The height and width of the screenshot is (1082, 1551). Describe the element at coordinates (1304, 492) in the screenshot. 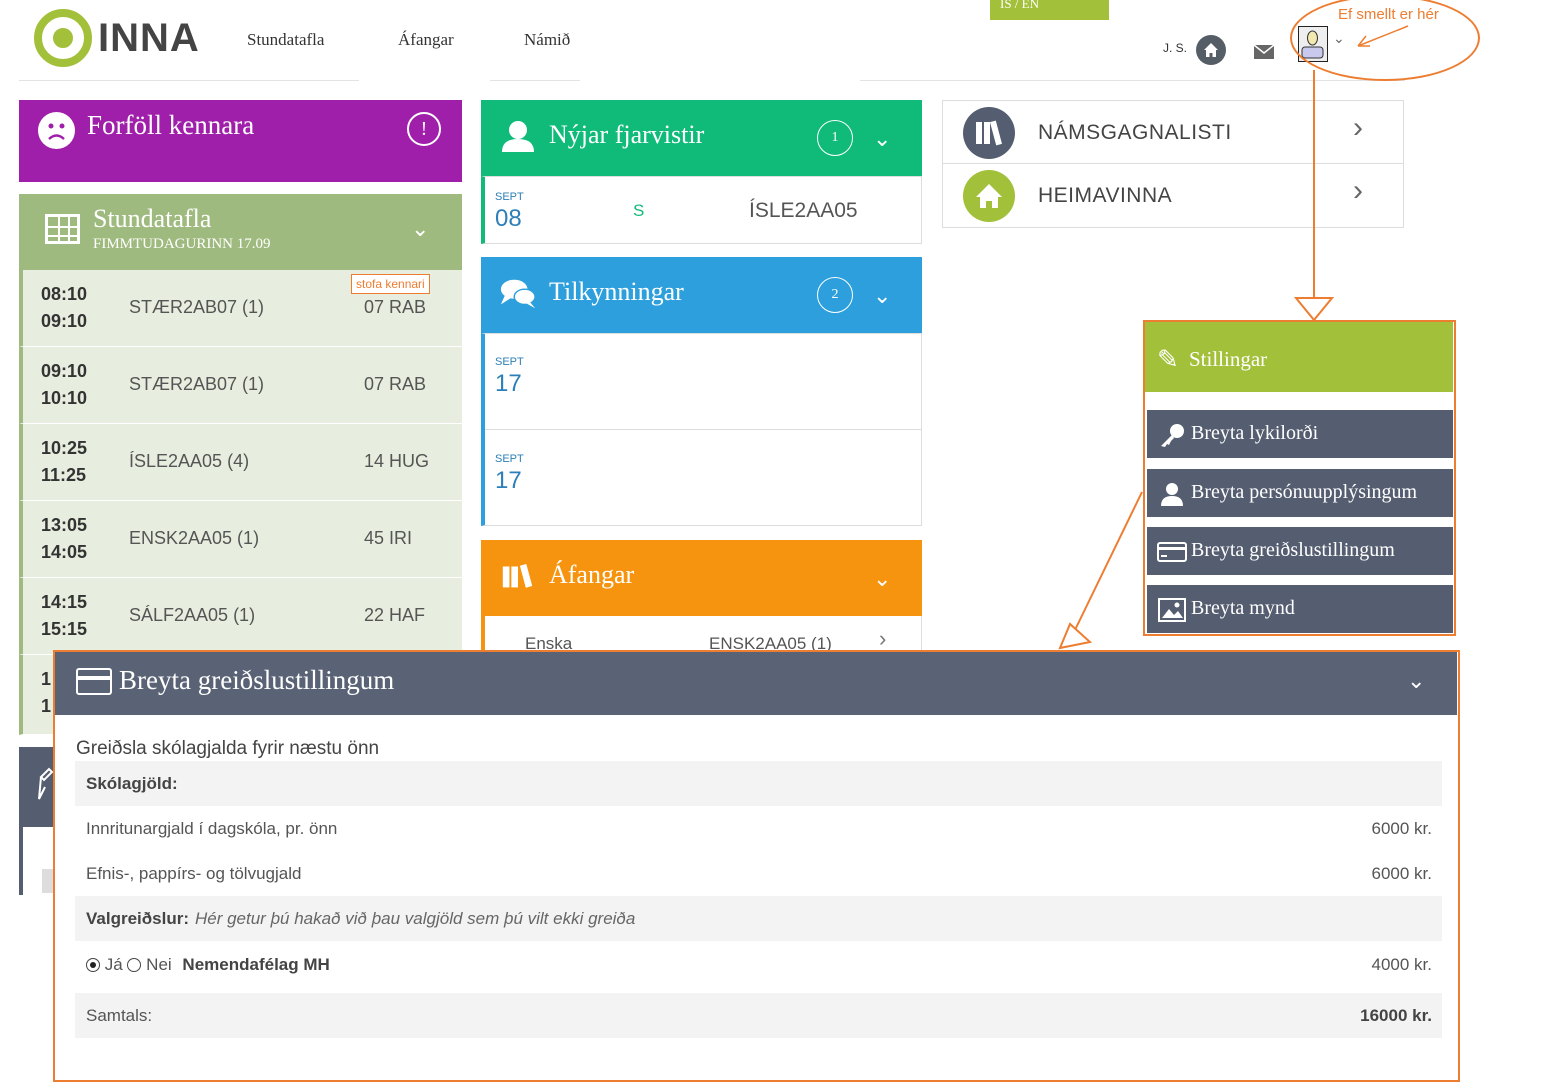

I see `menu-item-label: Breyta persónuupplýsingum` at that location.